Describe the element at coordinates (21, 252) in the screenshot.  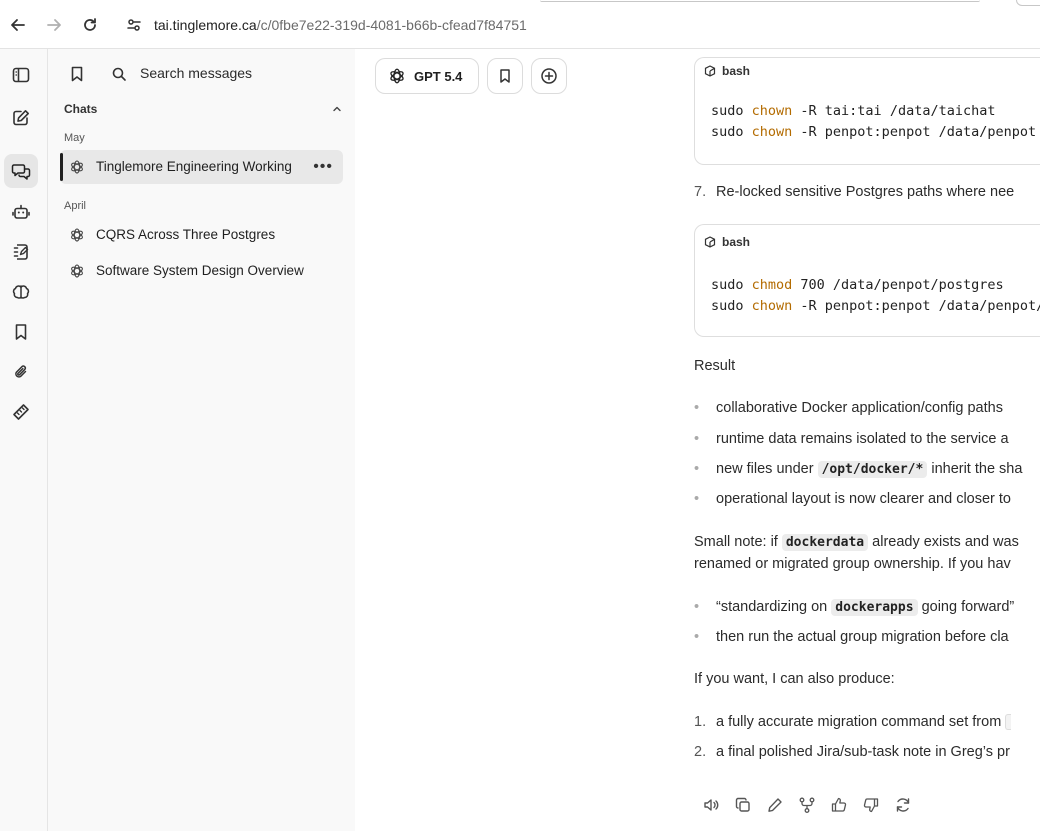
I see `prompts-notebook-icon` at that location.